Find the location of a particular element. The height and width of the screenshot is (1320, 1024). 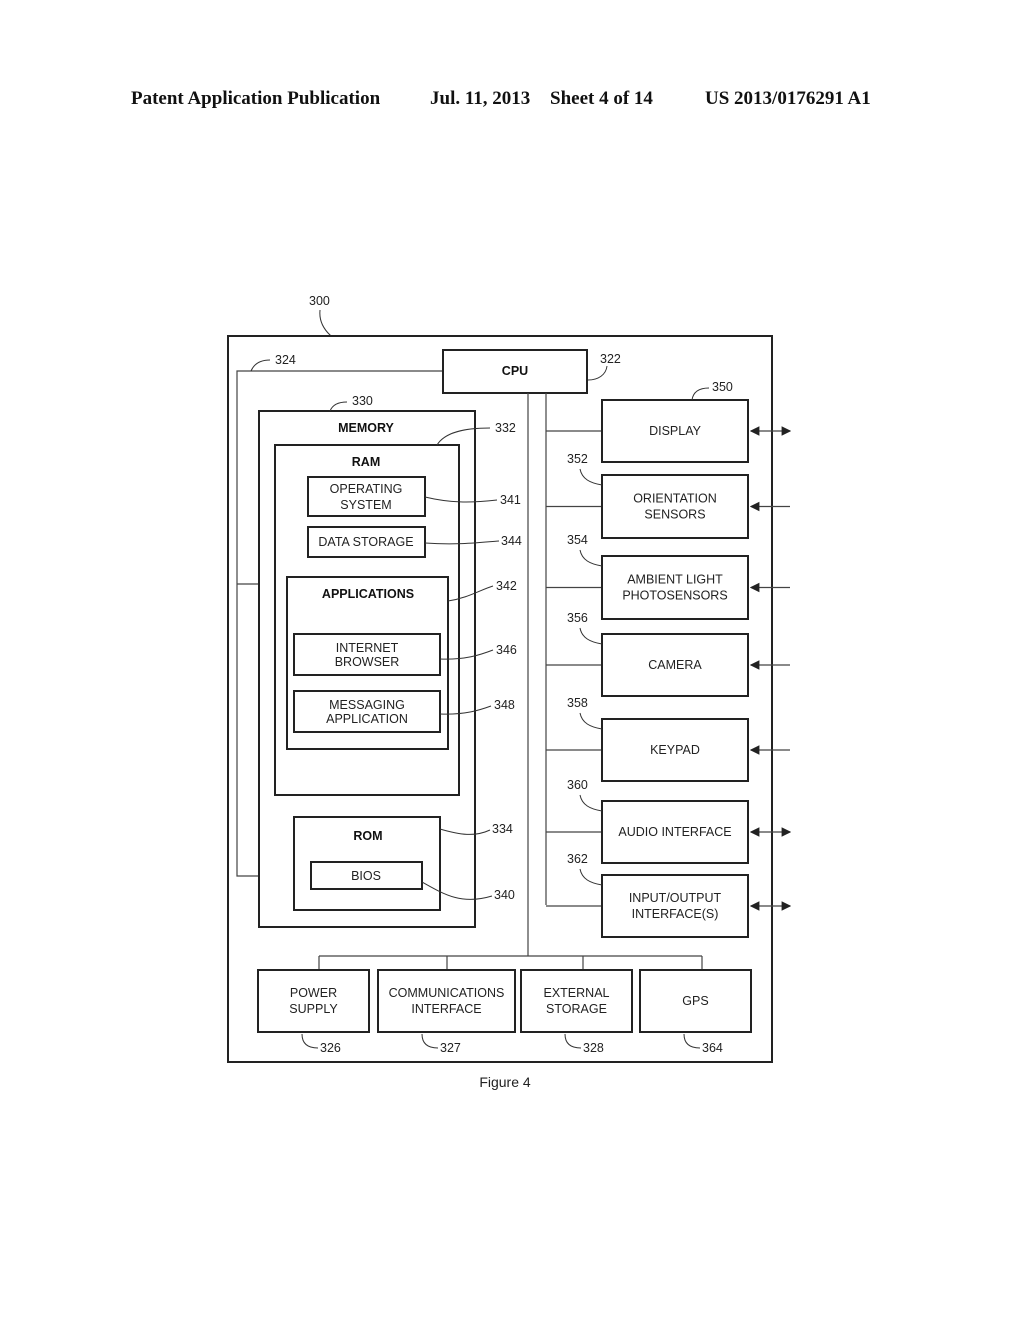

peripheral-label: PHOTOSENSORS is located at coordinates (674, 596).